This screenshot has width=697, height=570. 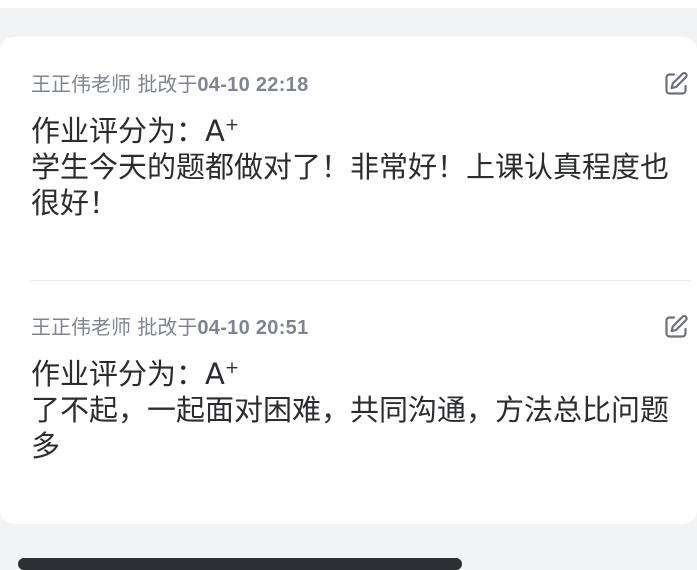 I want to click on review-time: 04-10 20:51, so click(x=253, y=328).